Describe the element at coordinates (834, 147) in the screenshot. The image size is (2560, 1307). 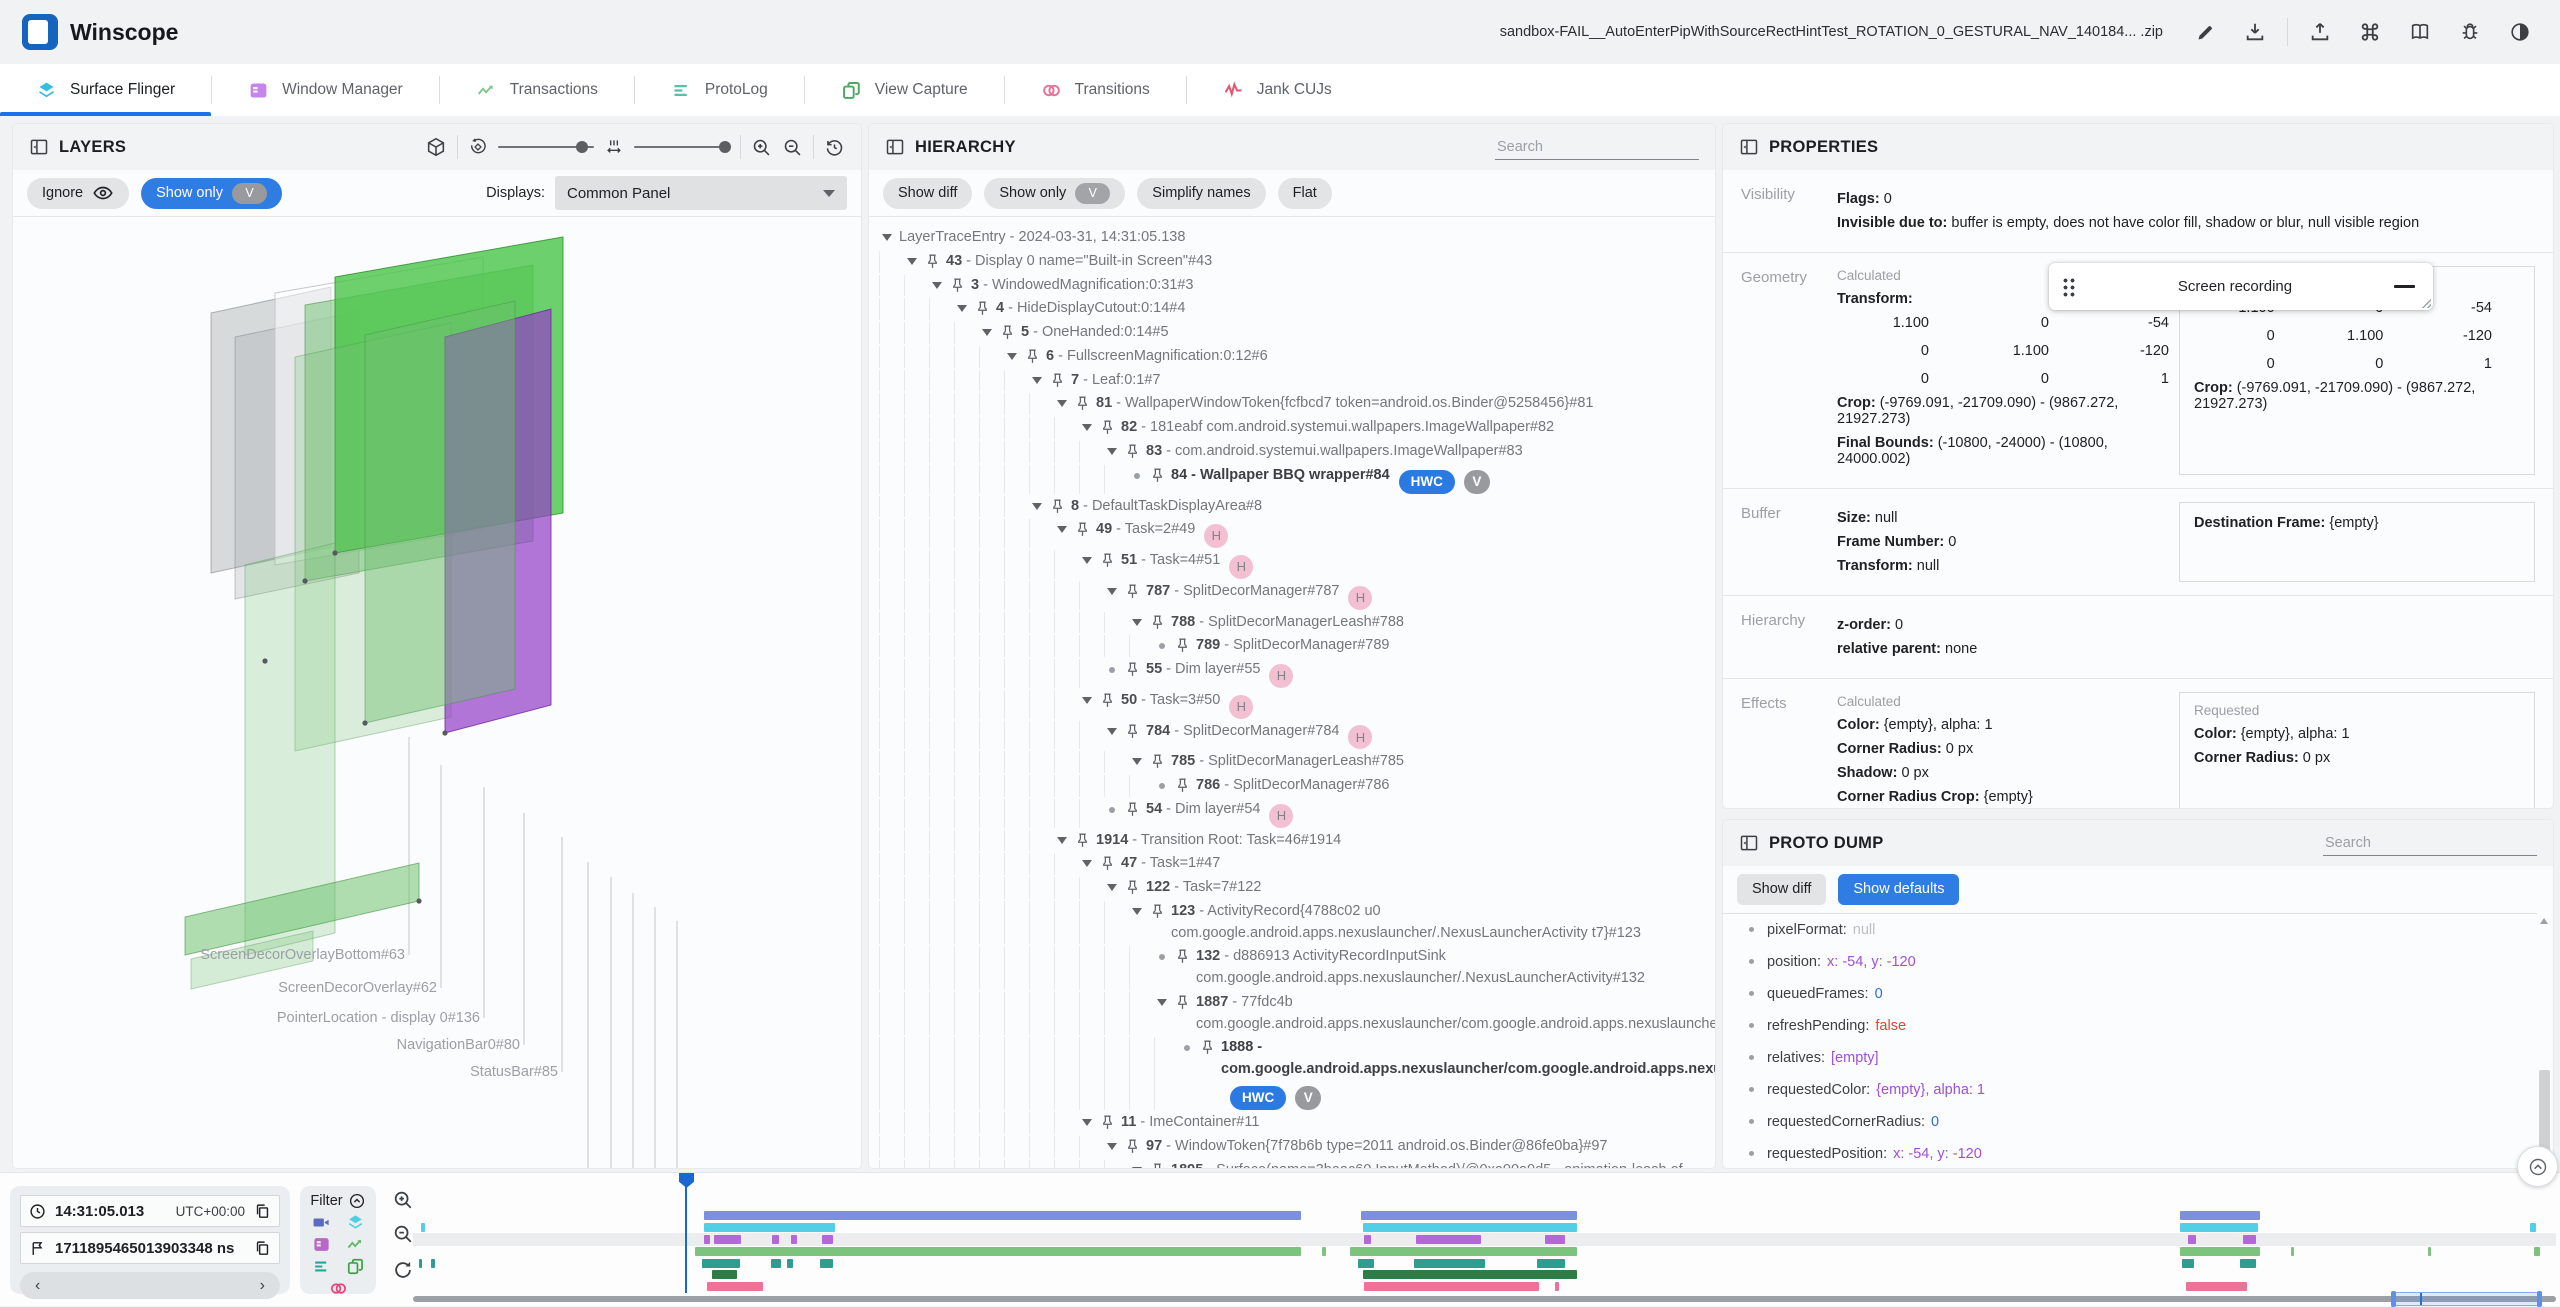
I see `reset-view-icon` at that location.